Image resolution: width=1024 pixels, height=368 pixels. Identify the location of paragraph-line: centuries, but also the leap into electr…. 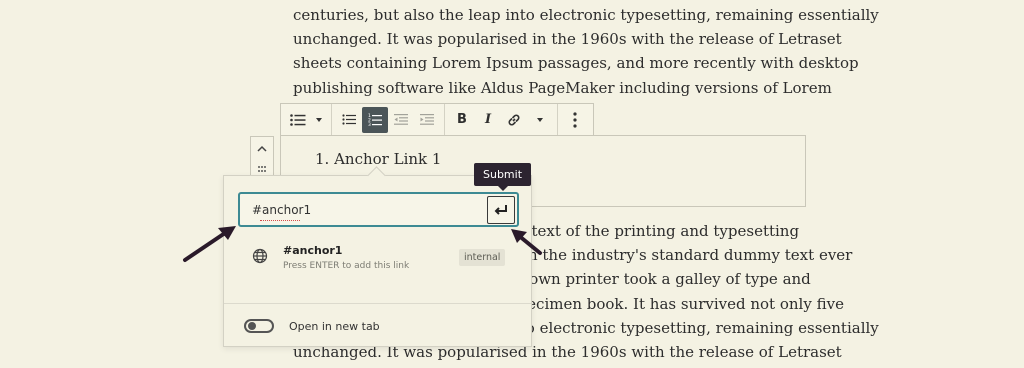
(586, 15).